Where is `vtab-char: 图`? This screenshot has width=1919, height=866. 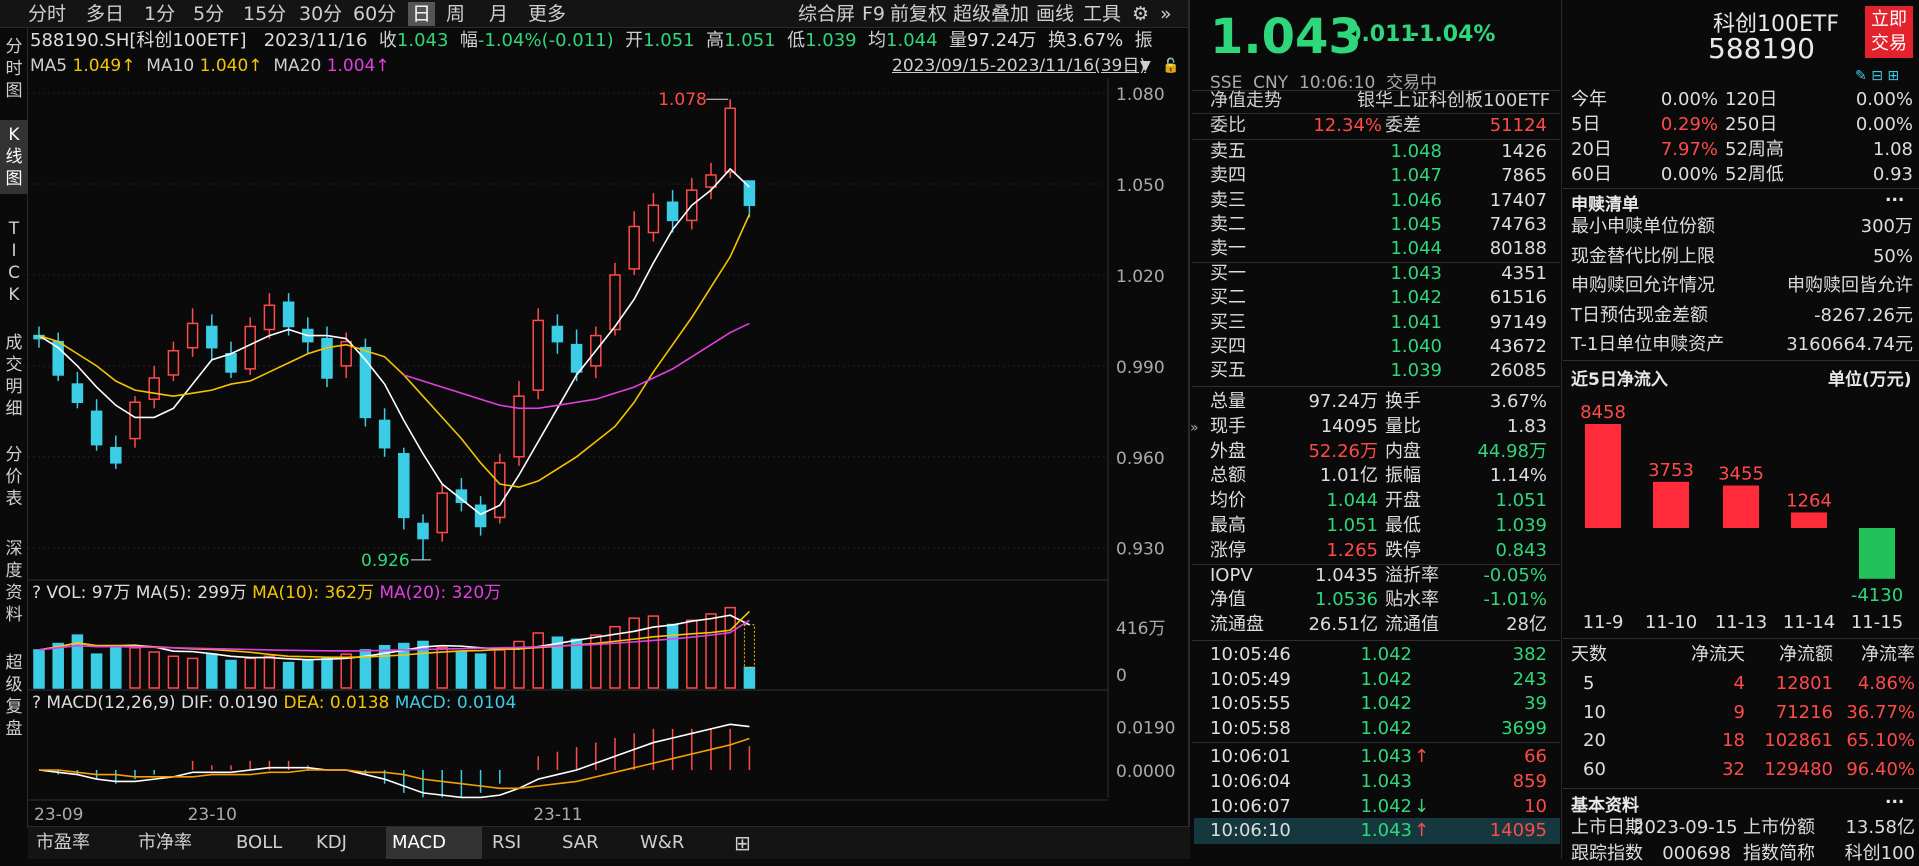 vtab-char: 图 is located at coordinates (14, 91).